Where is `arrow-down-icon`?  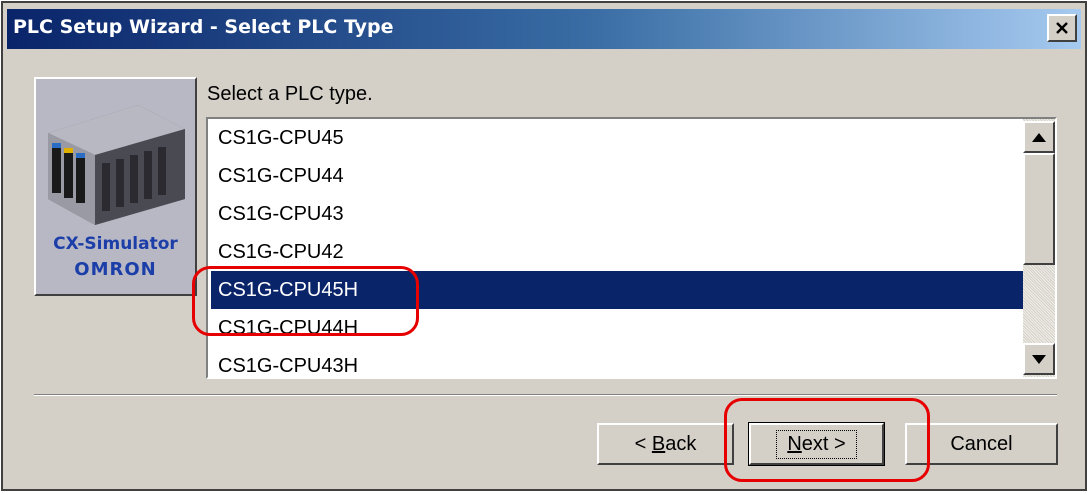
arrow-down-icon is located at coordinates (1039, 359).